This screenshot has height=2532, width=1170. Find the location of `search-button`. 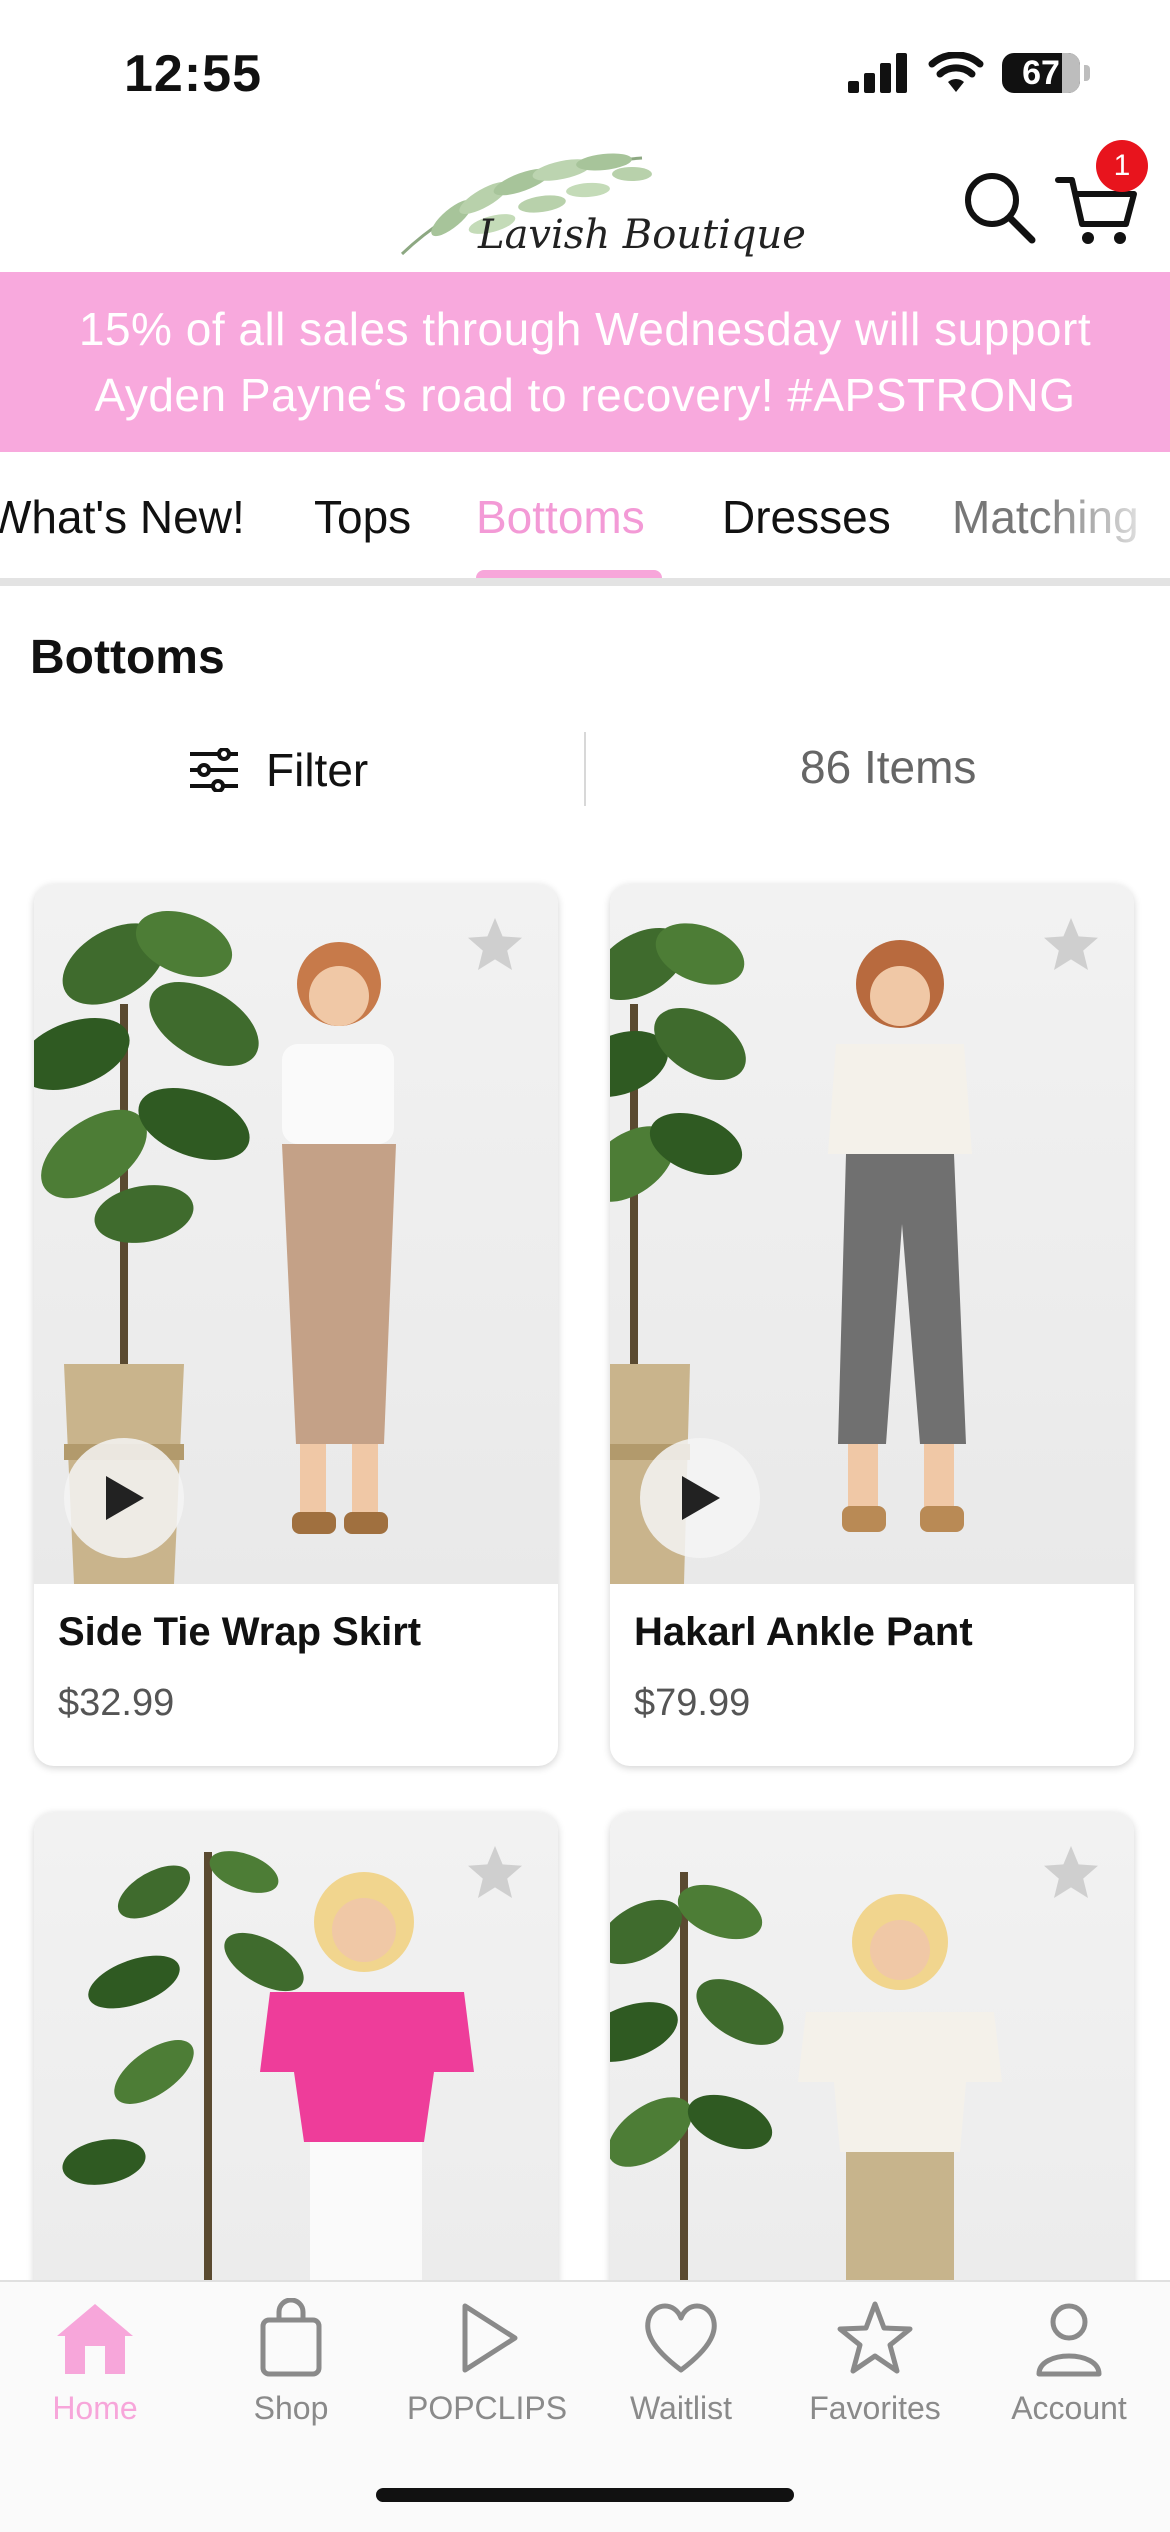

search-button is located at coordinates (1000, 208).